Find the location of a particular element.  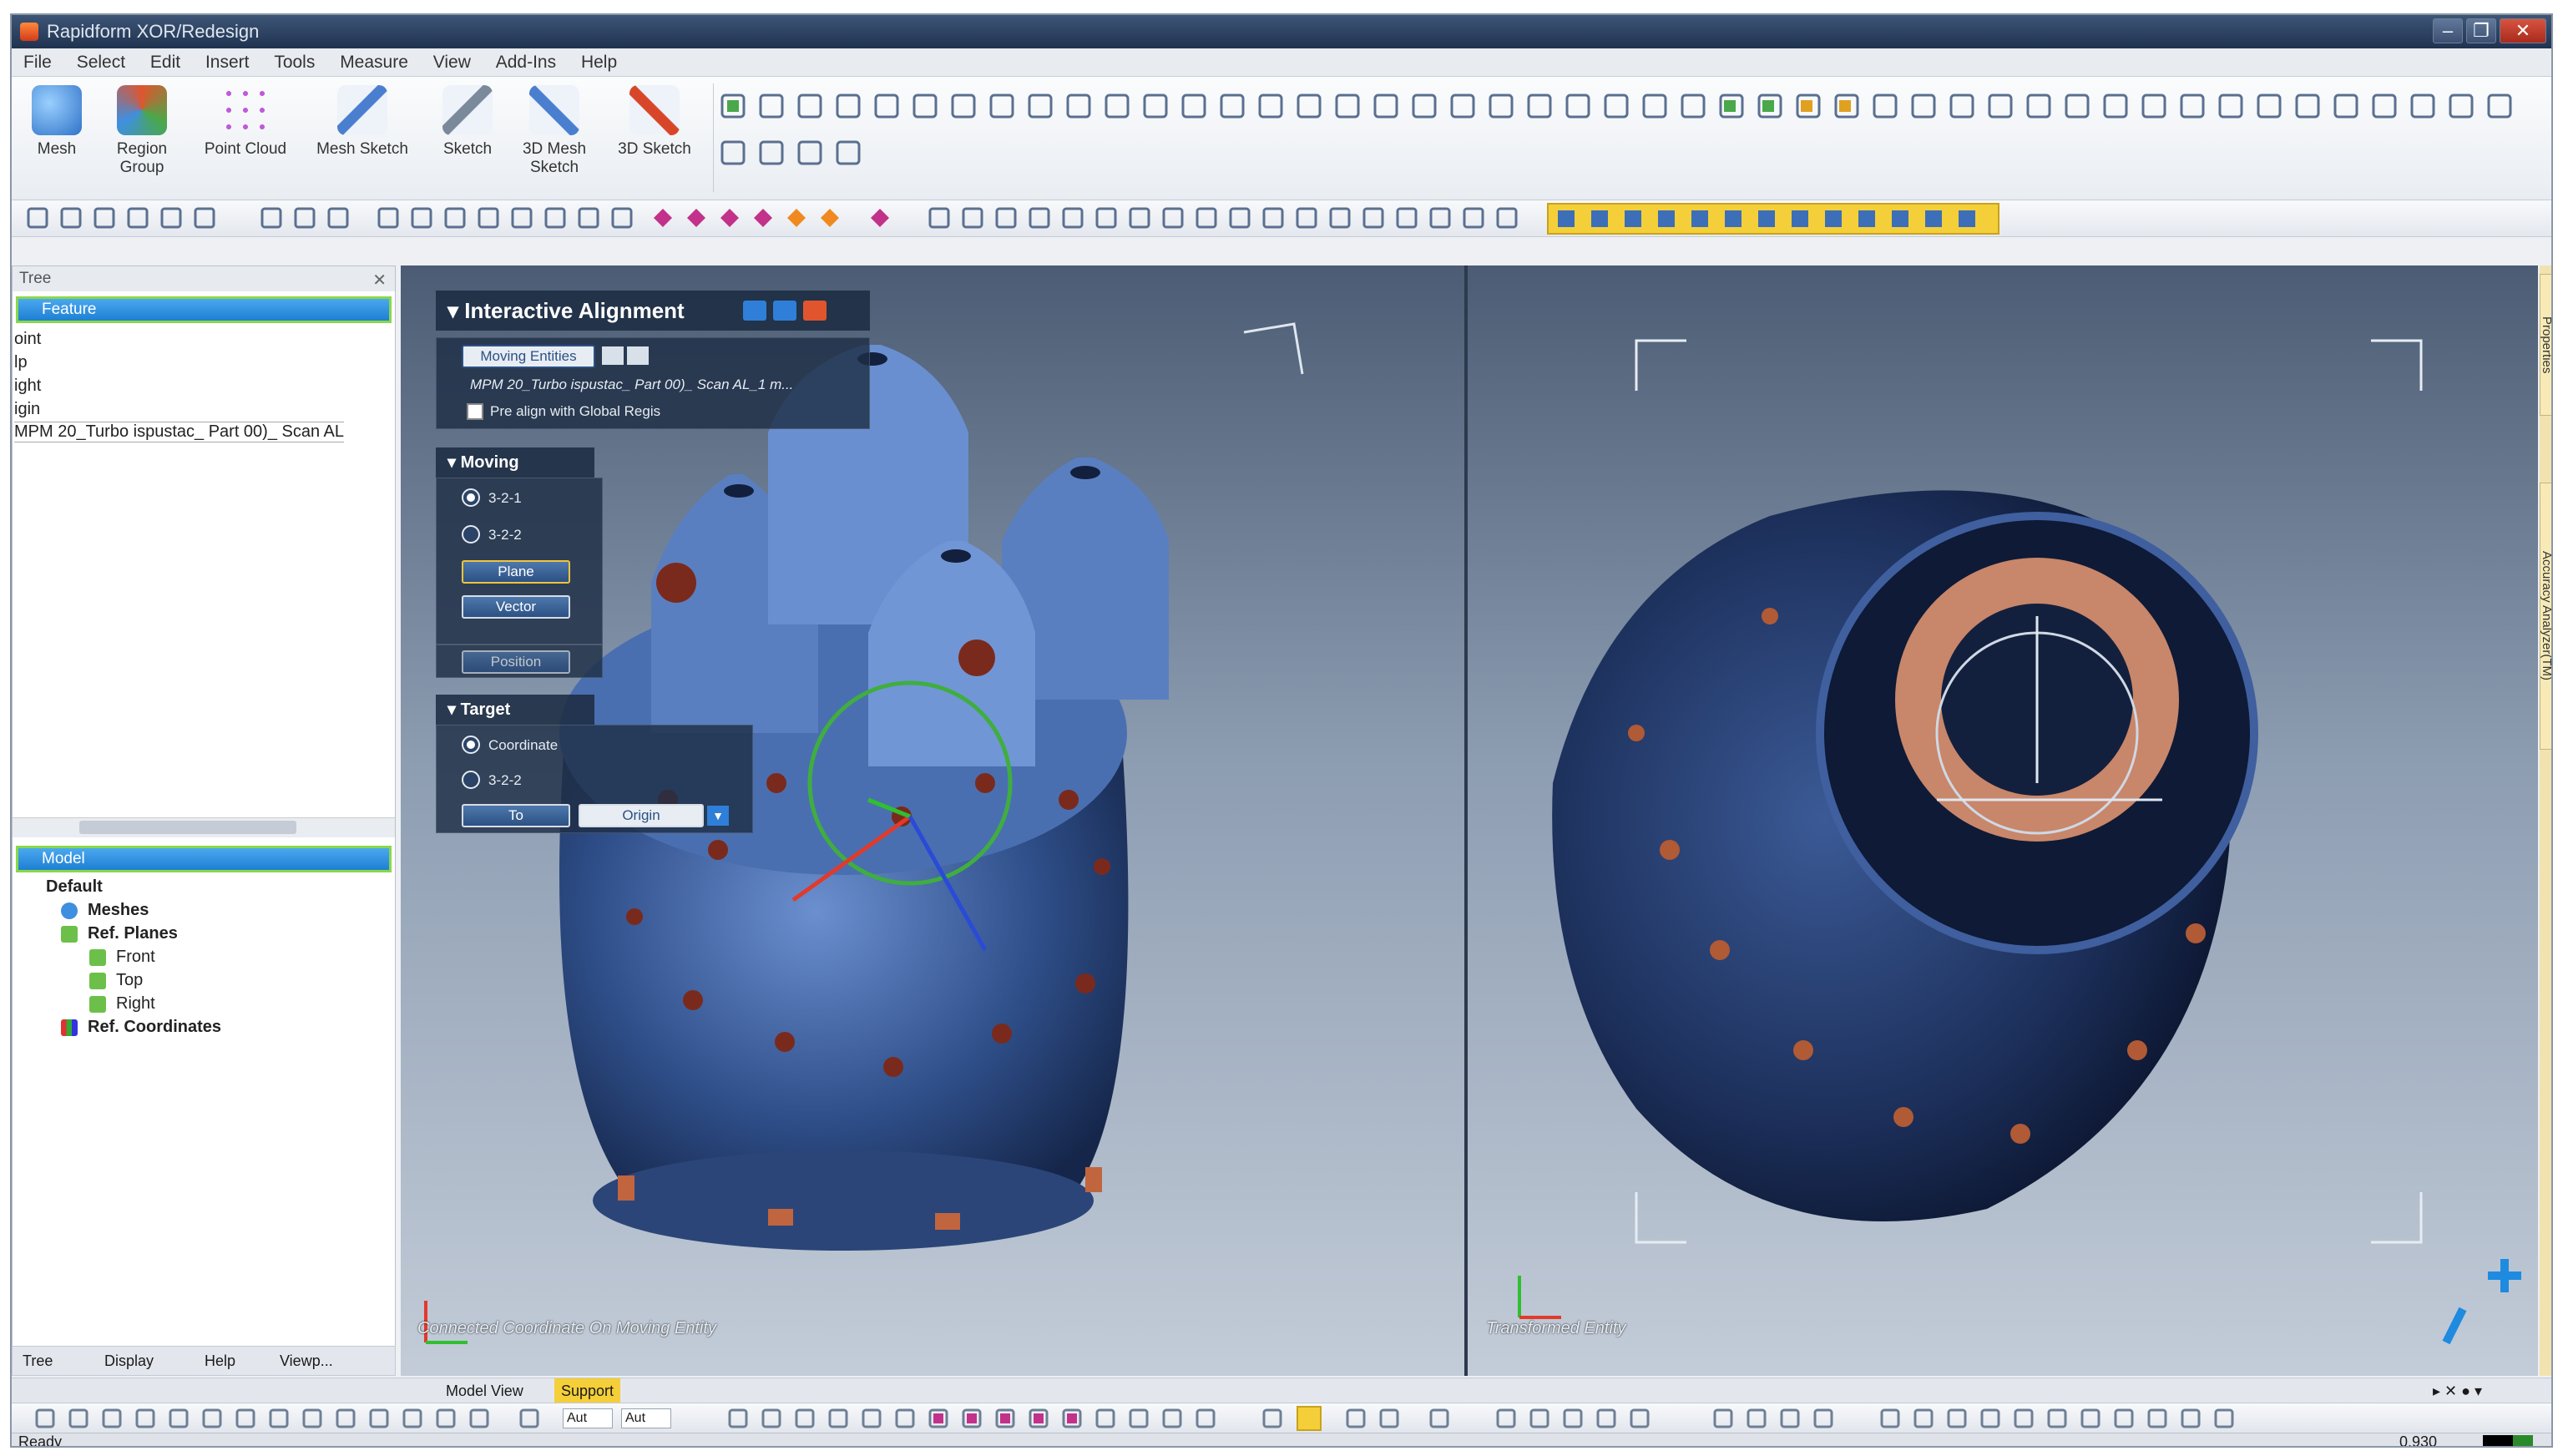

mesh-icon is located at coordinates (57, 110).